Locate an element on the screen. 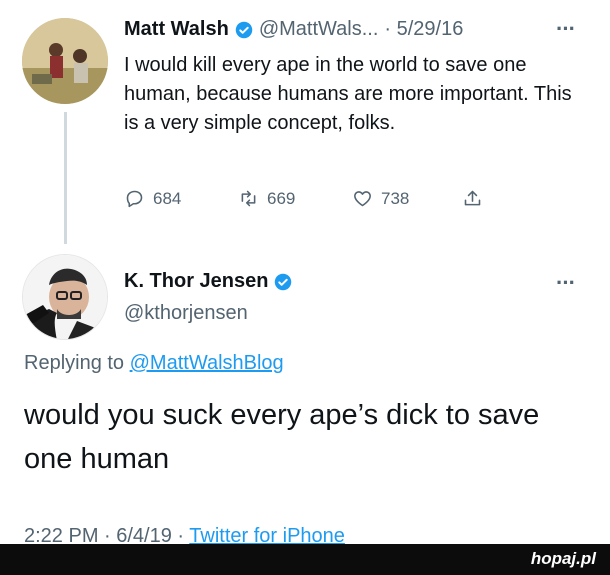  tweet2-header: K. Thor Jensen is located at coordinates (208, 281).